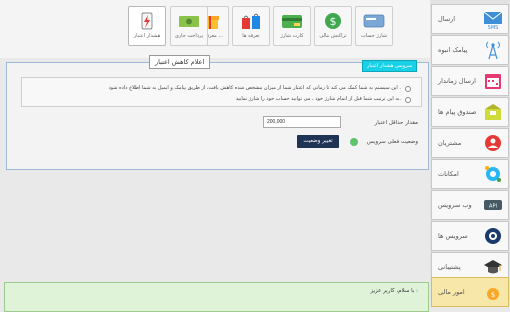  I want to click on svg-text: API, so click(493, 207).